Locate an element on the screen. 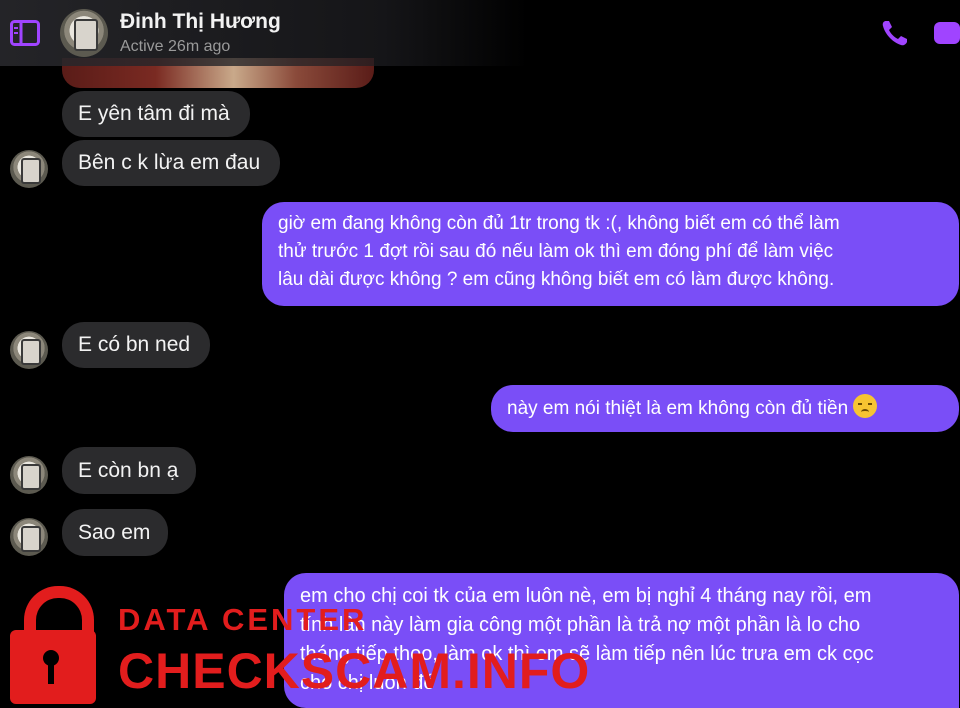  contact-name: Đinh Thị Hương is located at coordinates (200, 22).